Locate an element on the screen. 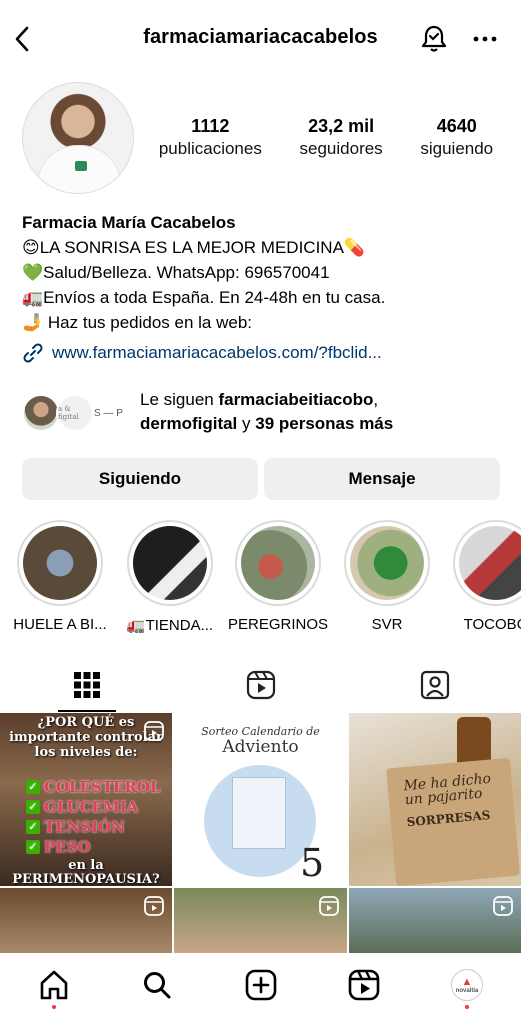  highlight-item: PEREGRINOS is located at coordinates (278, 576).